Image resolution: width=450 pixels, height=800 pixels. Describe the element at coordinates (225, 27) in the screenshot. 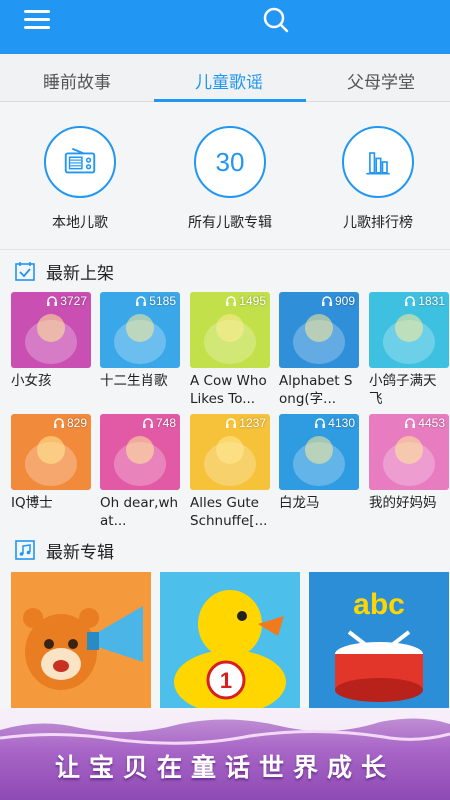

I see `top-app-bar` at that location.